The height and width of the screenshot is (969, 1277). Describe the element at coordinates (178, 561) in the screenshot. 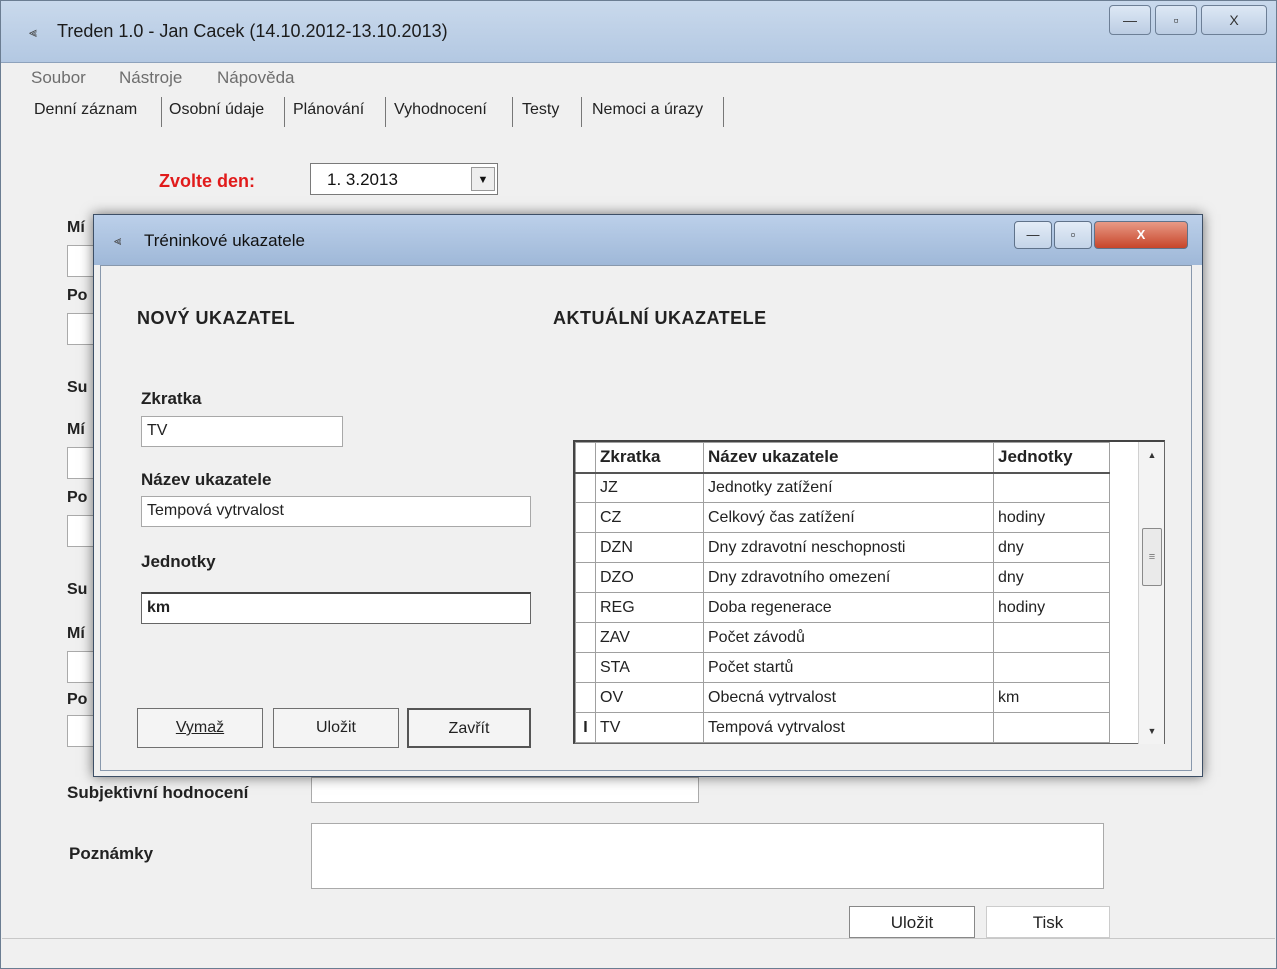

I see `units-label: Jednotky` at that location.